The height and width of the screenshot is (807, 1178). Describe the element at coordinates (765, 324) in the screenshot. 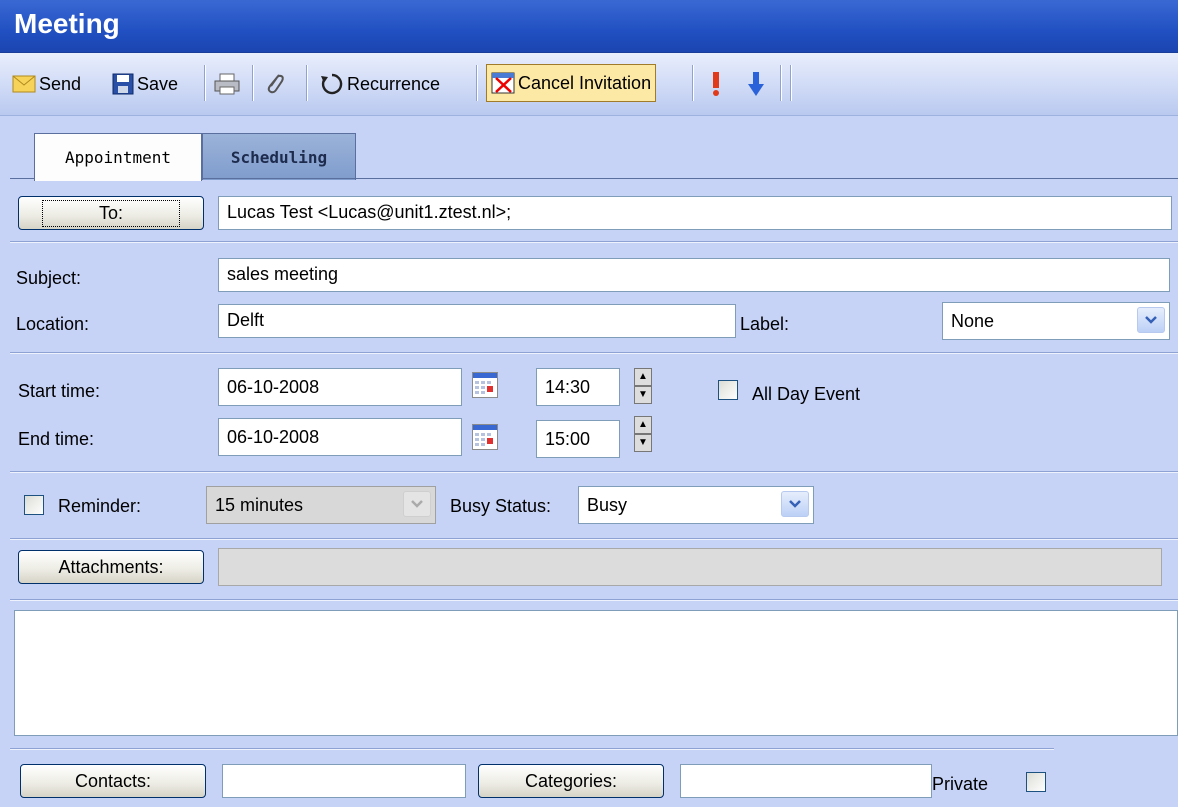

I see `label-label: Label:` at that location.